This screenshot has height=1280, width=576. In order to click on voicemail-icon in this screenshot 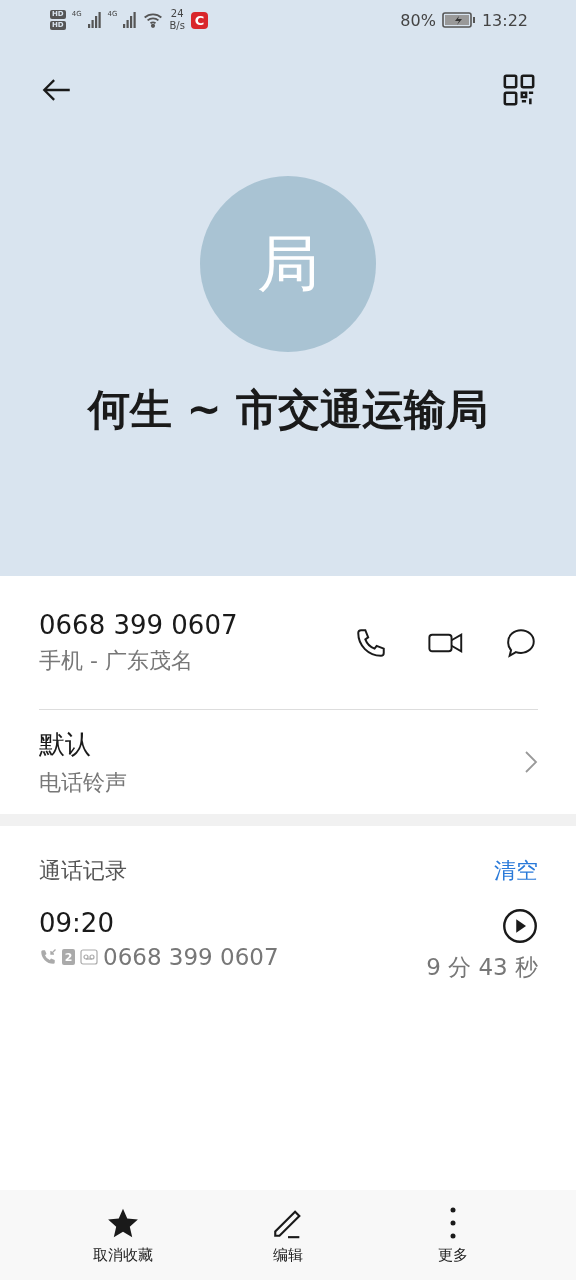, I will do `click(89, 957)`.